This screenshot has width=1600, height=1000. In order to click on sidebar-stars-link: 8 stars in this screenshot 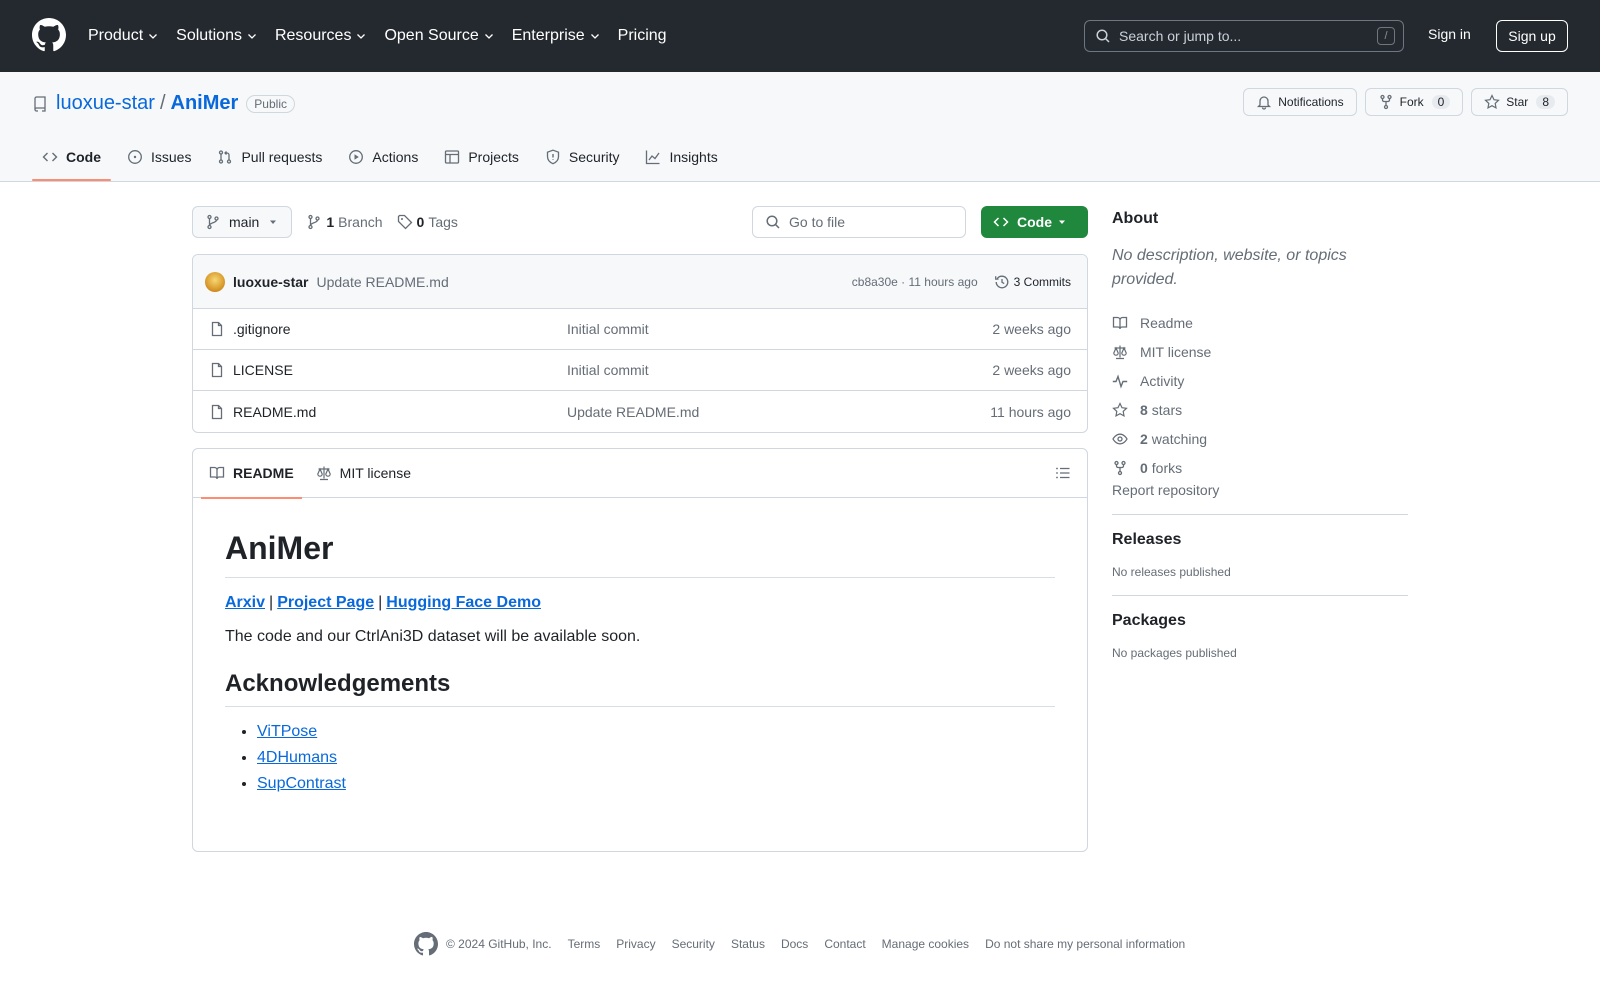, I will do `click(1260, 409)`.